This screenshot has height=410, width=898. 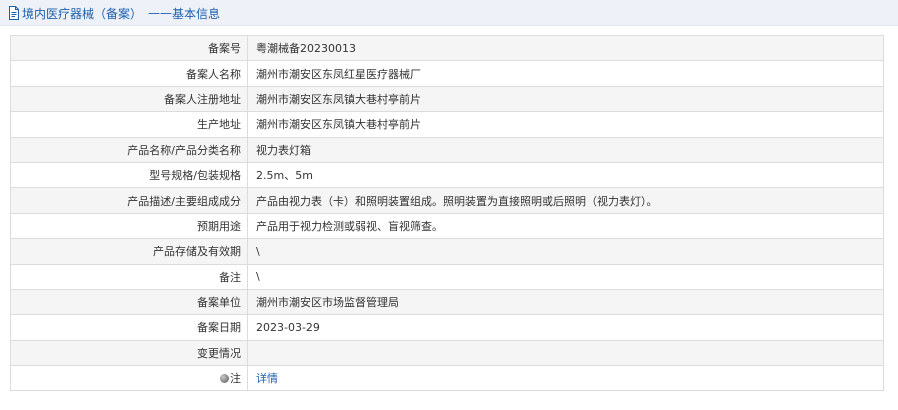 I want to click on header-title-bar: 境内医疗器械（备案） —— 基本信息, so click(x=114, y=13).